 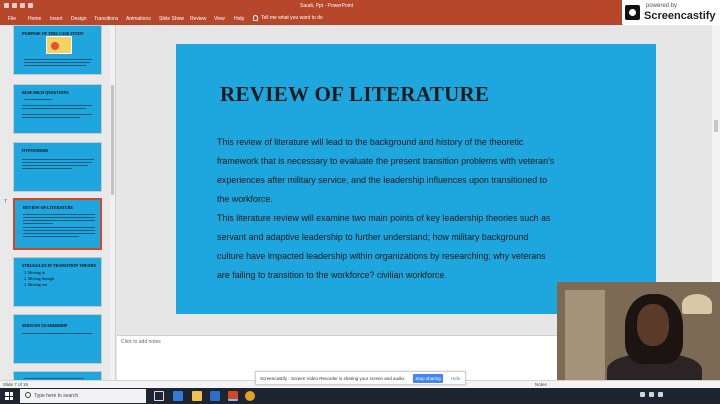 What do you see at coordinates (680, 16) in the screenshot?
I see `screencastify-brand: Screencastify` at bounding box center [680, 16].